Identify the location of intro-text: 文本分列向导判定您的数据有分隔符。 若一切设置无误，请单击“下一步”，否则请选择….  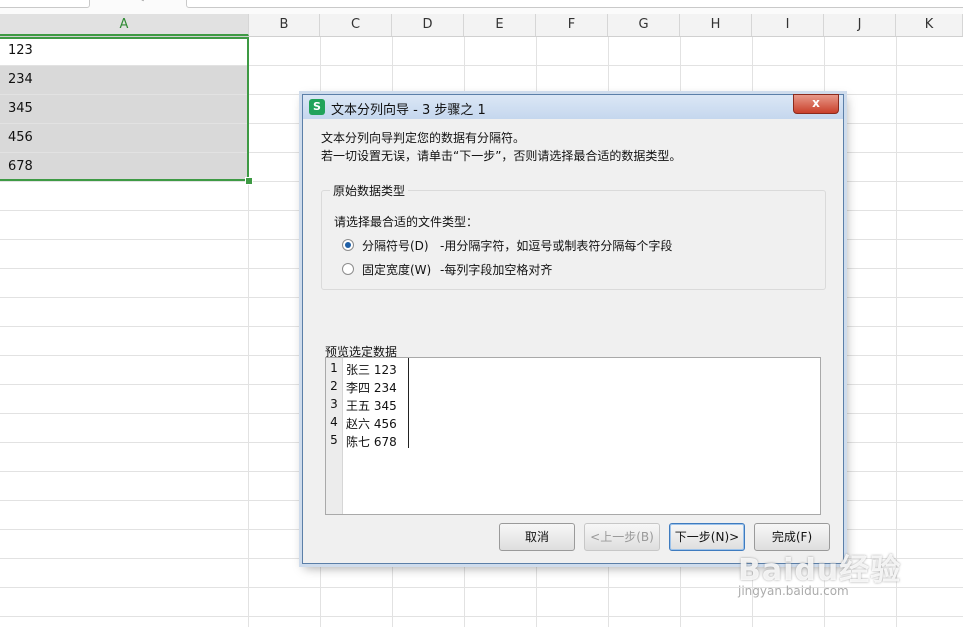
(501, 147).